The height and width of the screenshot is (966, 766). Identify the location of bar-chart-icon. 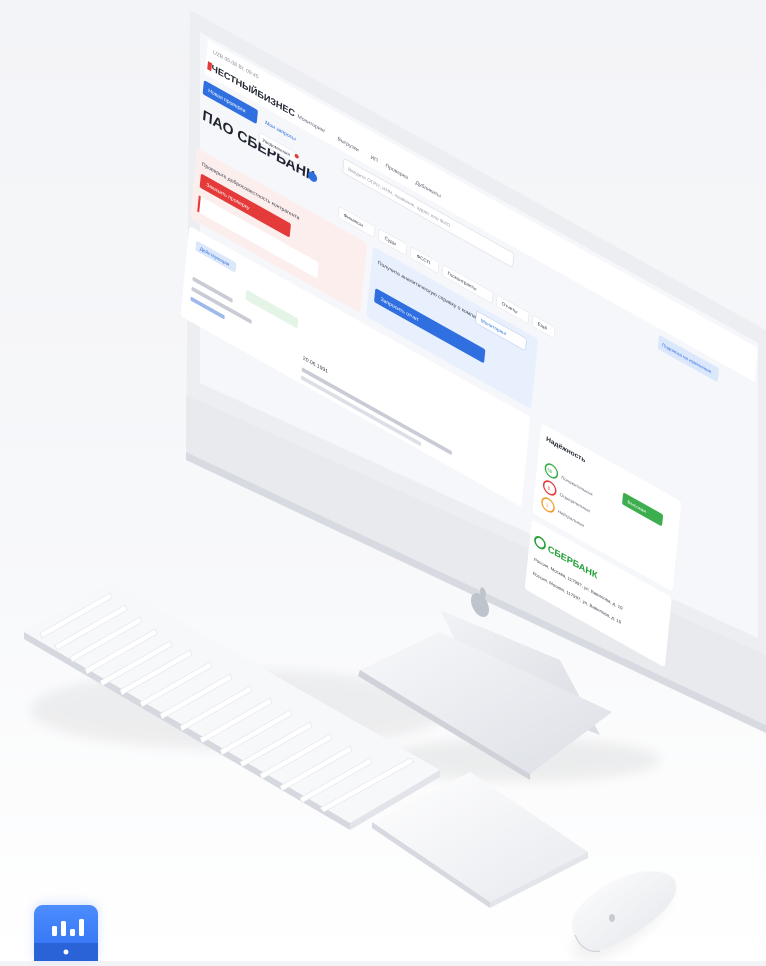
(66, 933).